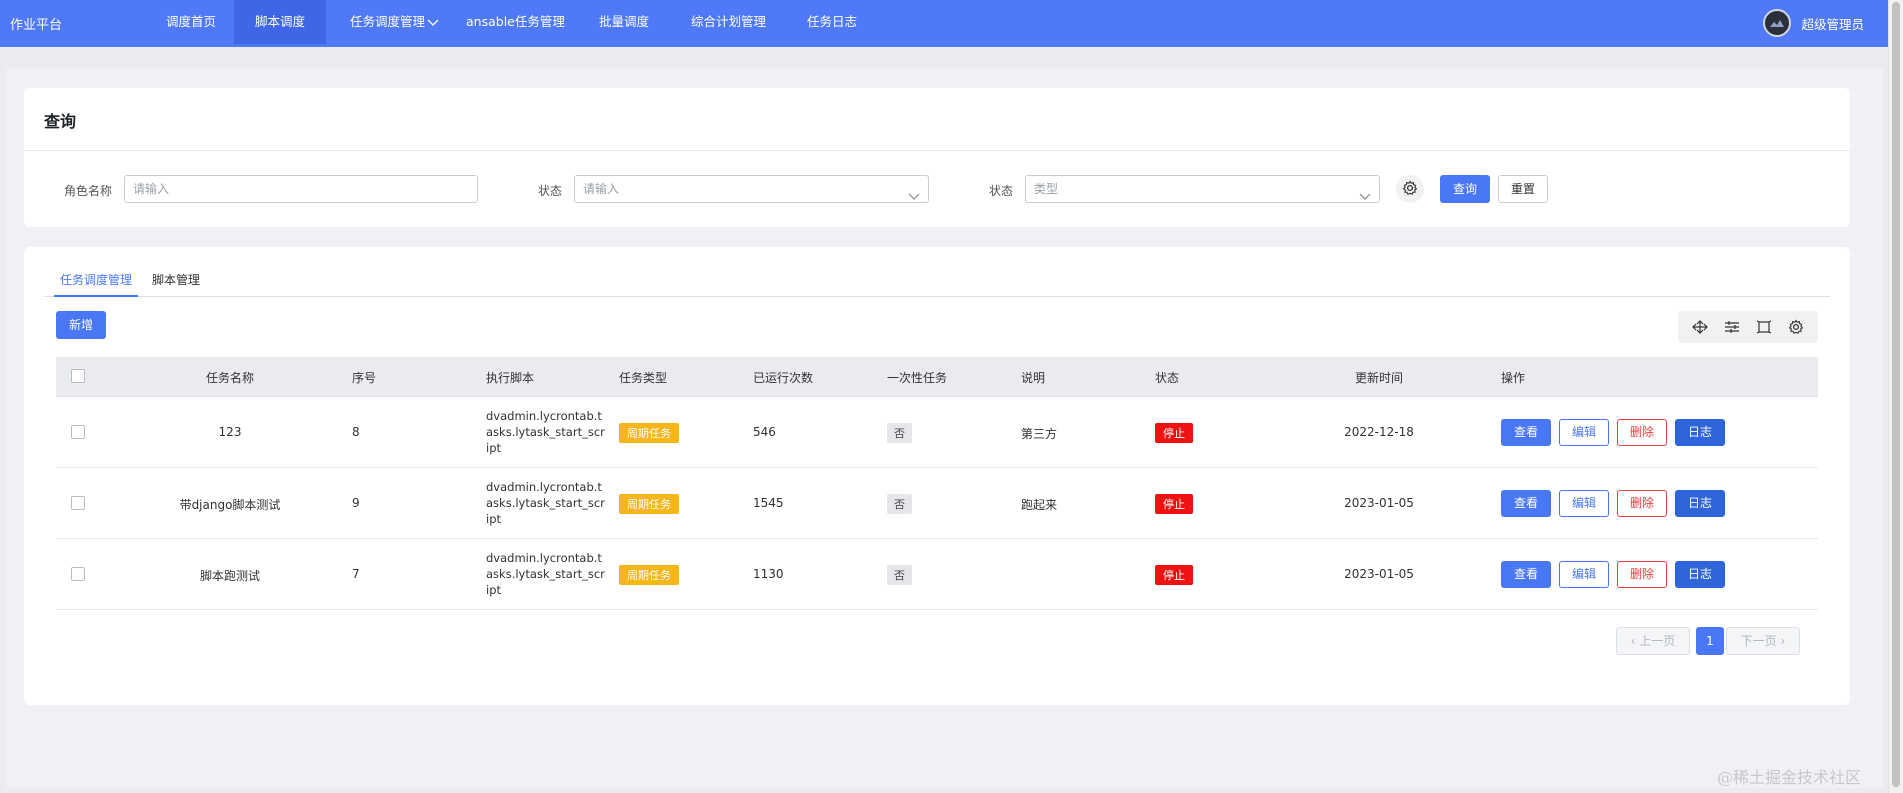 The width and height of the screenshot is (1903, 793). I want to click on seq: 9, so click(356, 503).